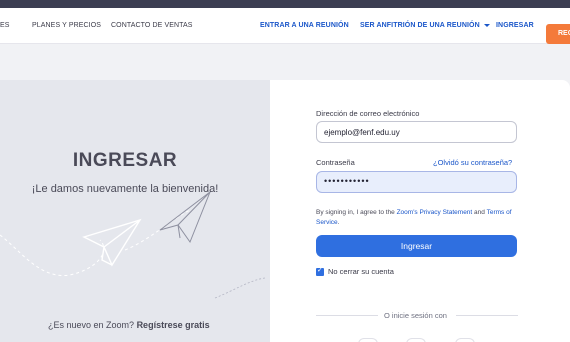 This screenshot has height=342, width=570. I want to click on sign-in-link: INGRESAR, so click(515, 25).